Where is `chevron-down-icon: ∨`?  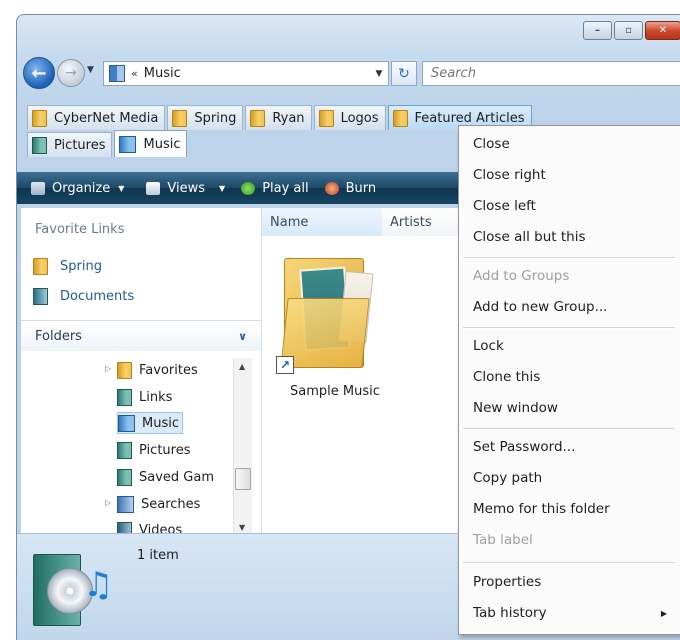 chevron-down-icon: ∨ is located at coordinates (242, 336).